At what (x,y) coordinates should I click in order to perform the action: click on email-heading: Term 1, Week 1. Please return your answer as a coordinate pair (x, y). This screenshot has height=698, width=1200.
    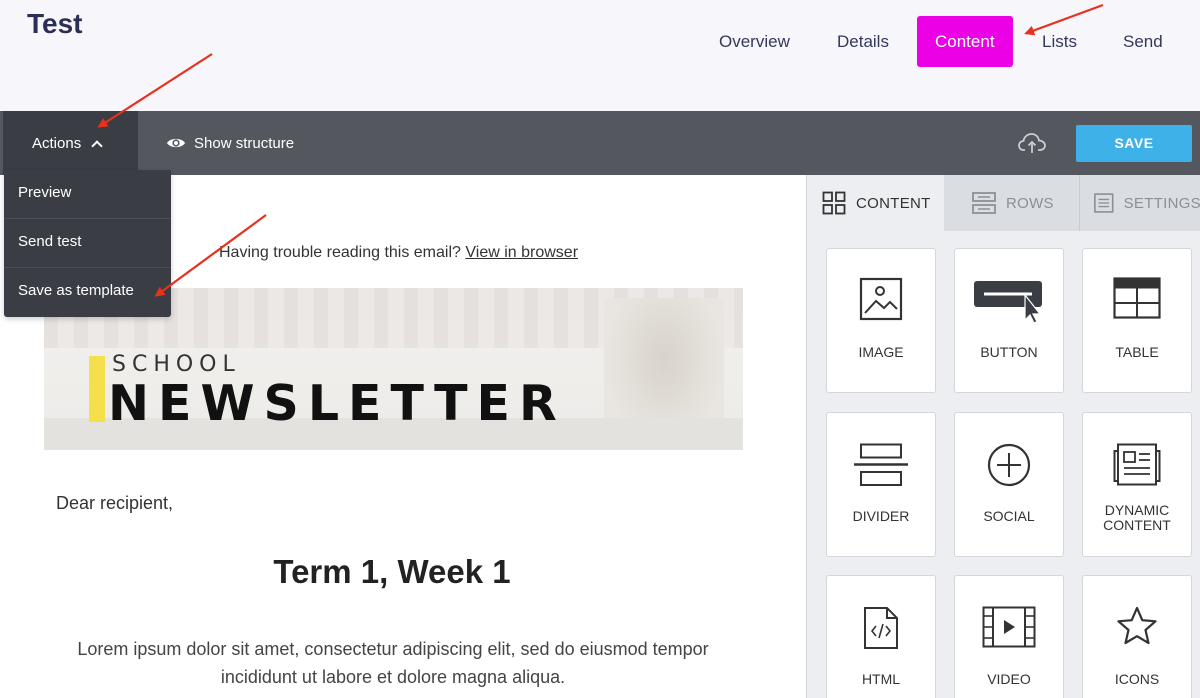
    Looking at the image, I should click on (392, 571).